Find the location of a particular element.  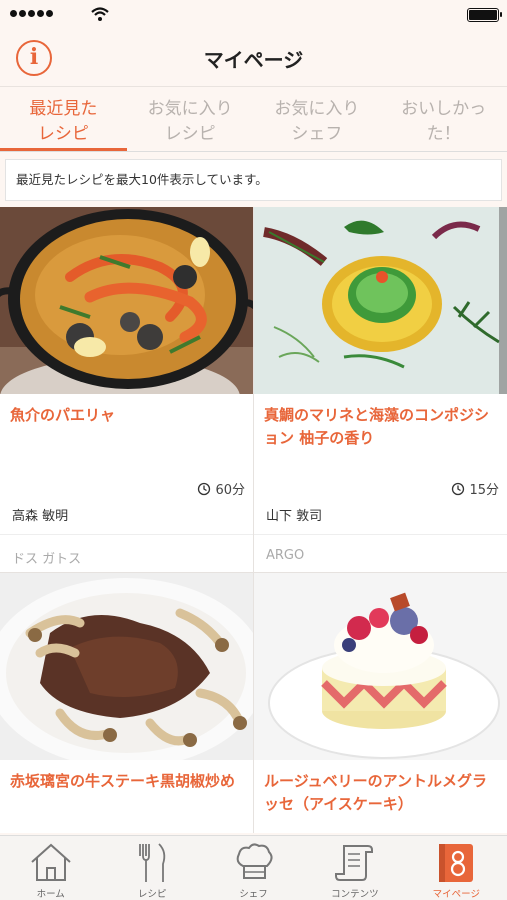

tabbar-label: レシピ is located at coordinates (152, 894).